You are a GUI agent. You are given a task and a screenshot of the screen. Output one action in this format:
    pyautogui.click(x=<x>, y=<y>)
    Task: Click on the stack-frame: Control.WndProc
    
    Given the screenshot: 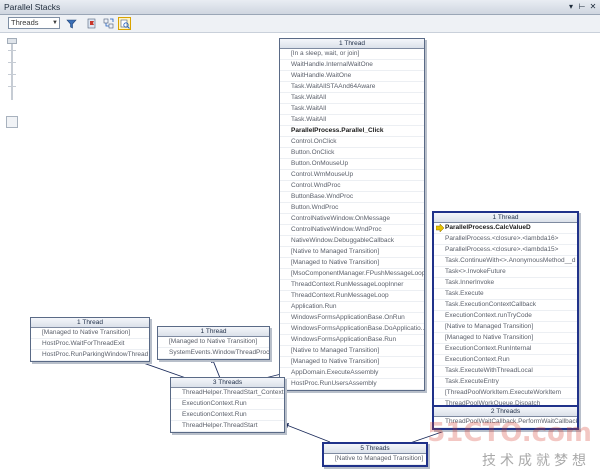 What is the action you would take?
    pyautogui.click(x=352, y=186)
    